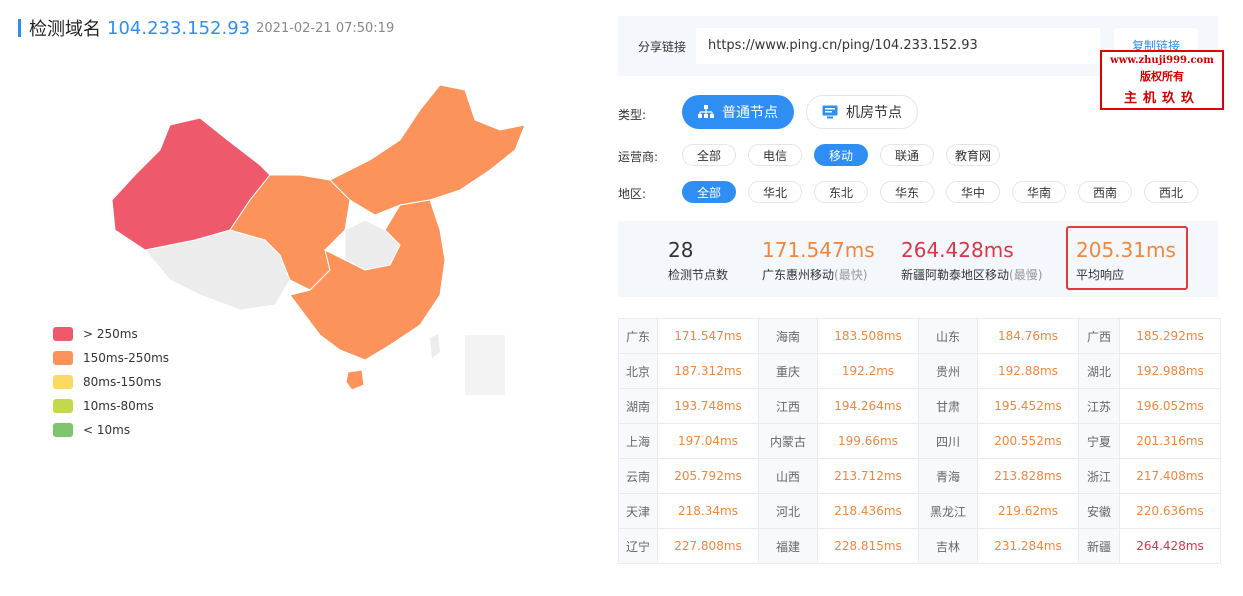 The width and height of the screenshot is (1243, 596). Describe the element at coordinates (632, 115) in the screenshot. I see `type-label: 类型:` at that location.